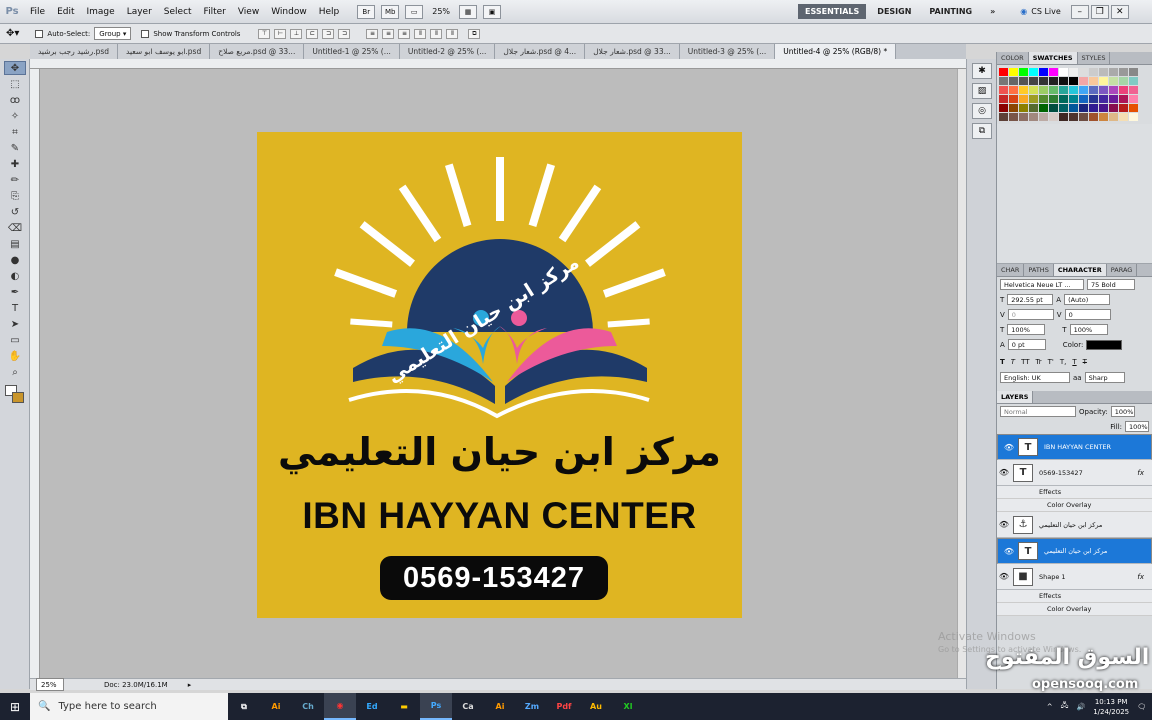 The image size is (1152, 720). Describe the element at coordinates (312, 33) in the screenshot. I see `align-left-icon: ⊏` at that location.